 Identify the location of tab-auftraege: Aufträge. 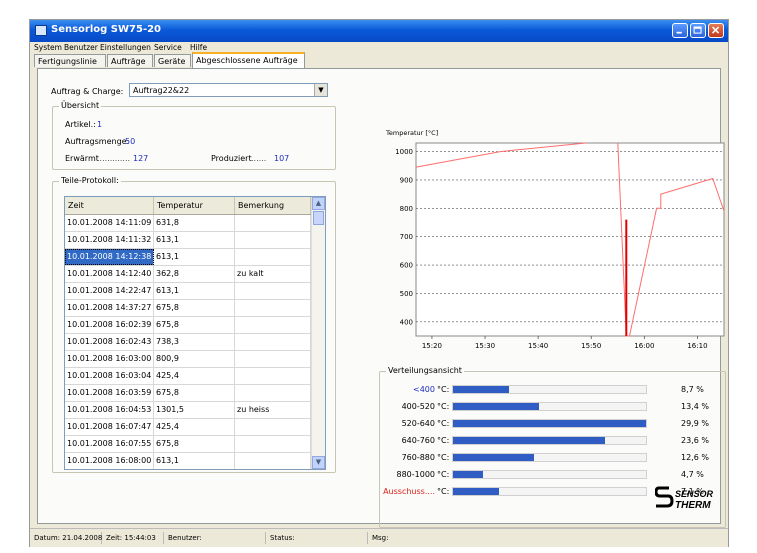
(130, 60).